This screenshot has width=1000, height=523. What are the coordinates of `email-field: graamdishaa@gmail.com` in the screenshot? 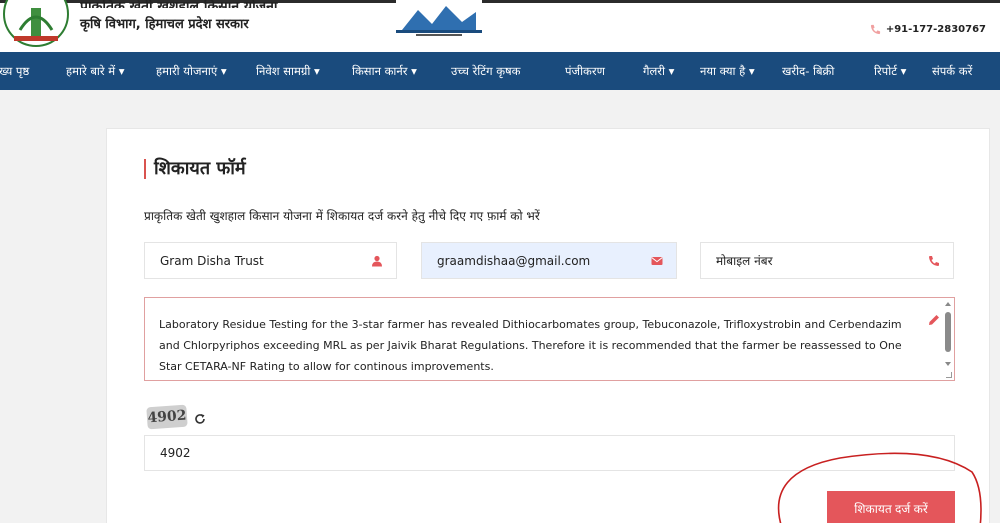 It's located at (549, 260).